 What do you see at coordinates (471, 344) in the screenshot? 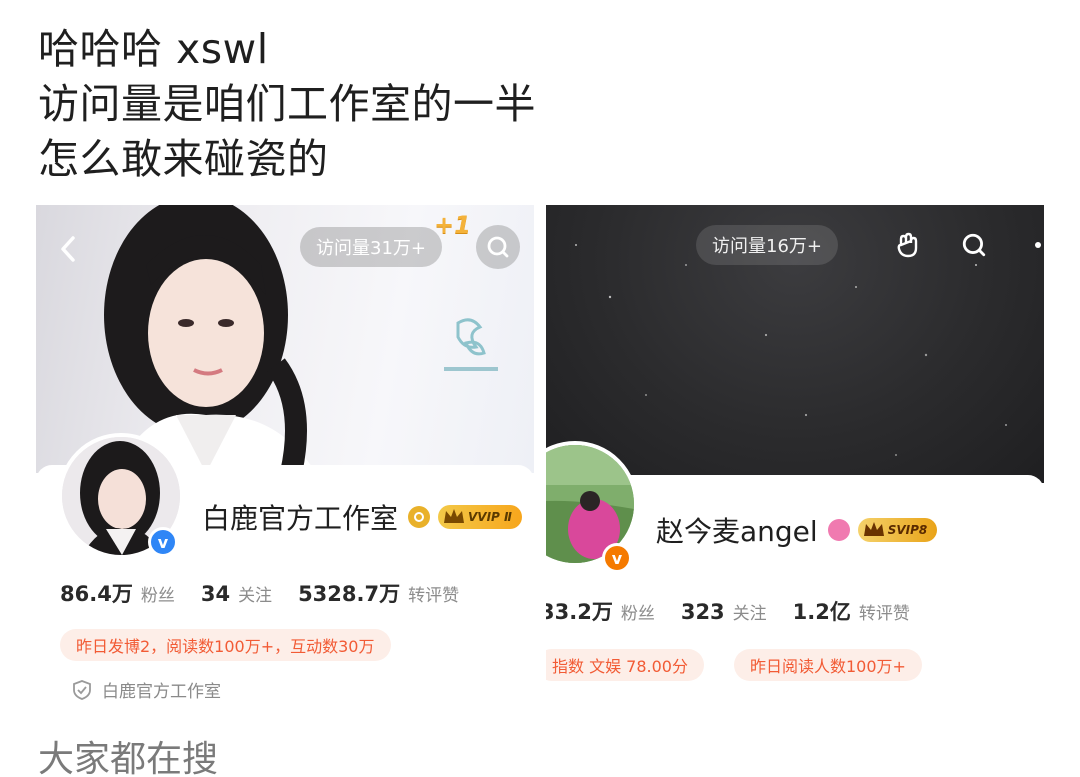
I see `studio-watermark-logo` at bounding box center [471, 344].